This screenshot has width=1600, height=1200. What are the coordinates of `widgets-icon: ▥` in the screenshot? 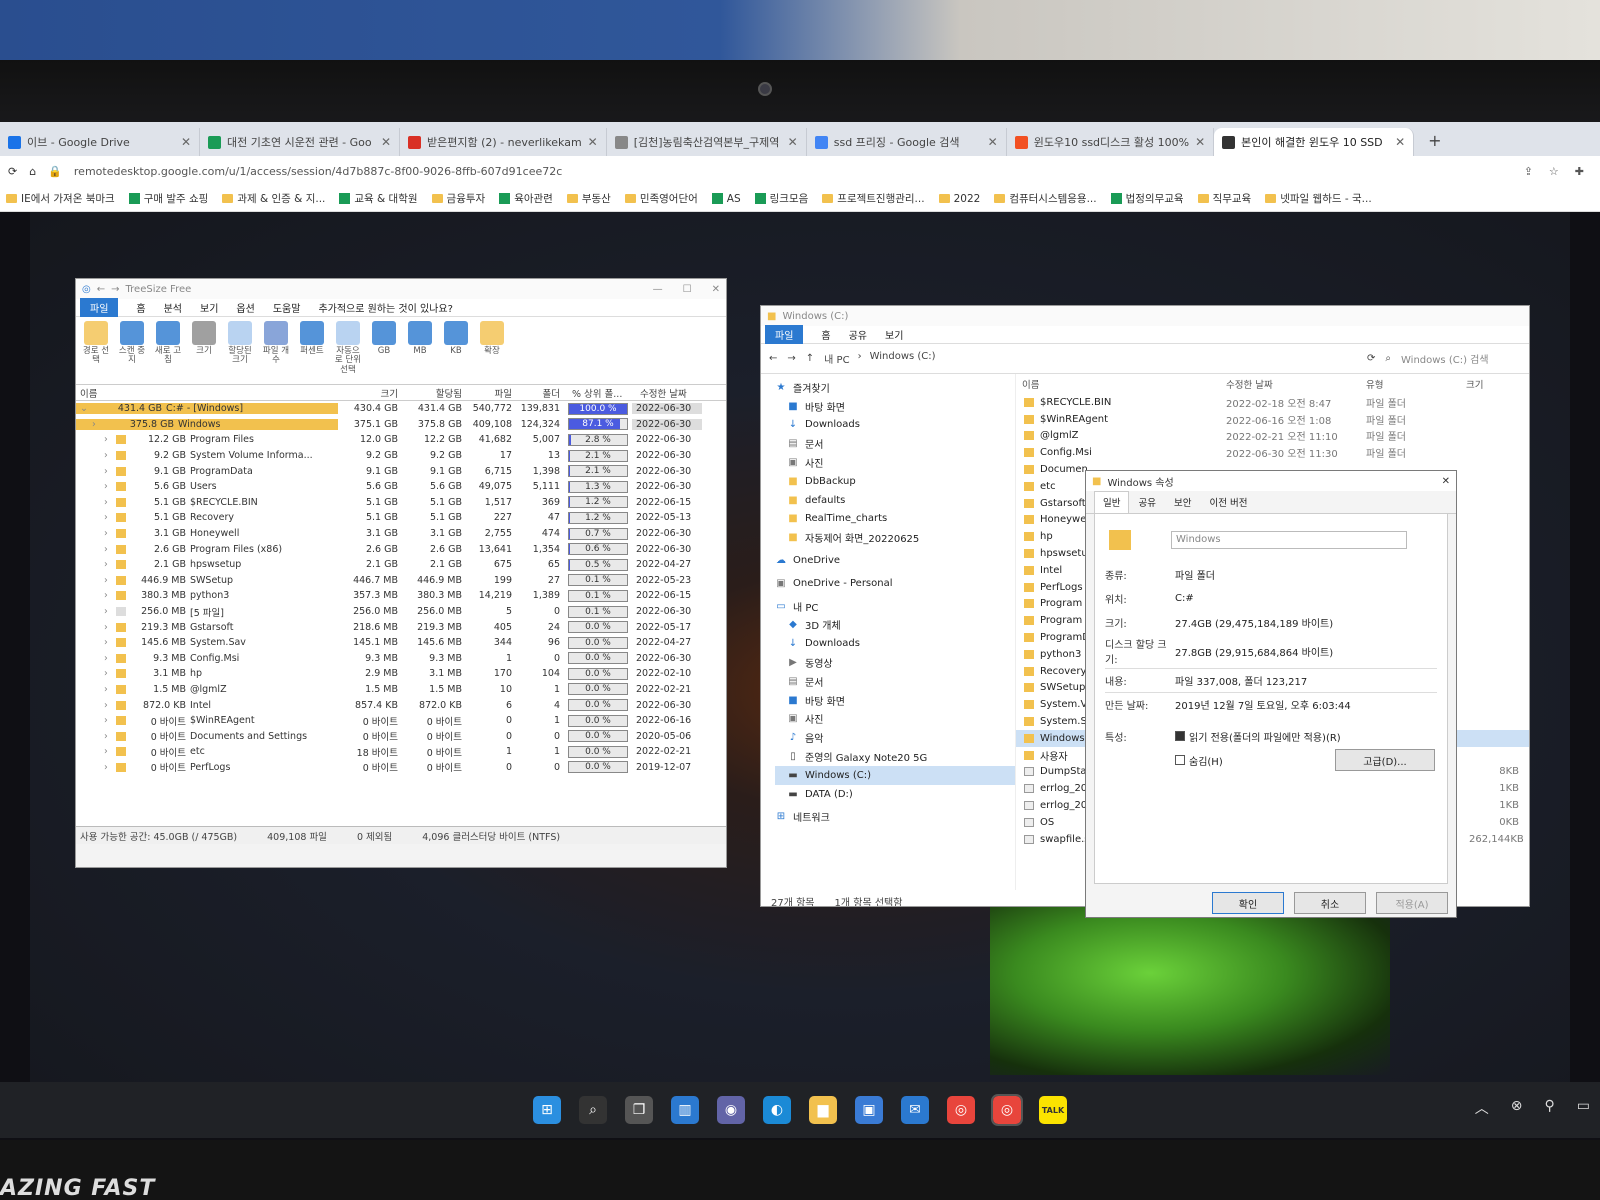 It's located at (685, 1110).